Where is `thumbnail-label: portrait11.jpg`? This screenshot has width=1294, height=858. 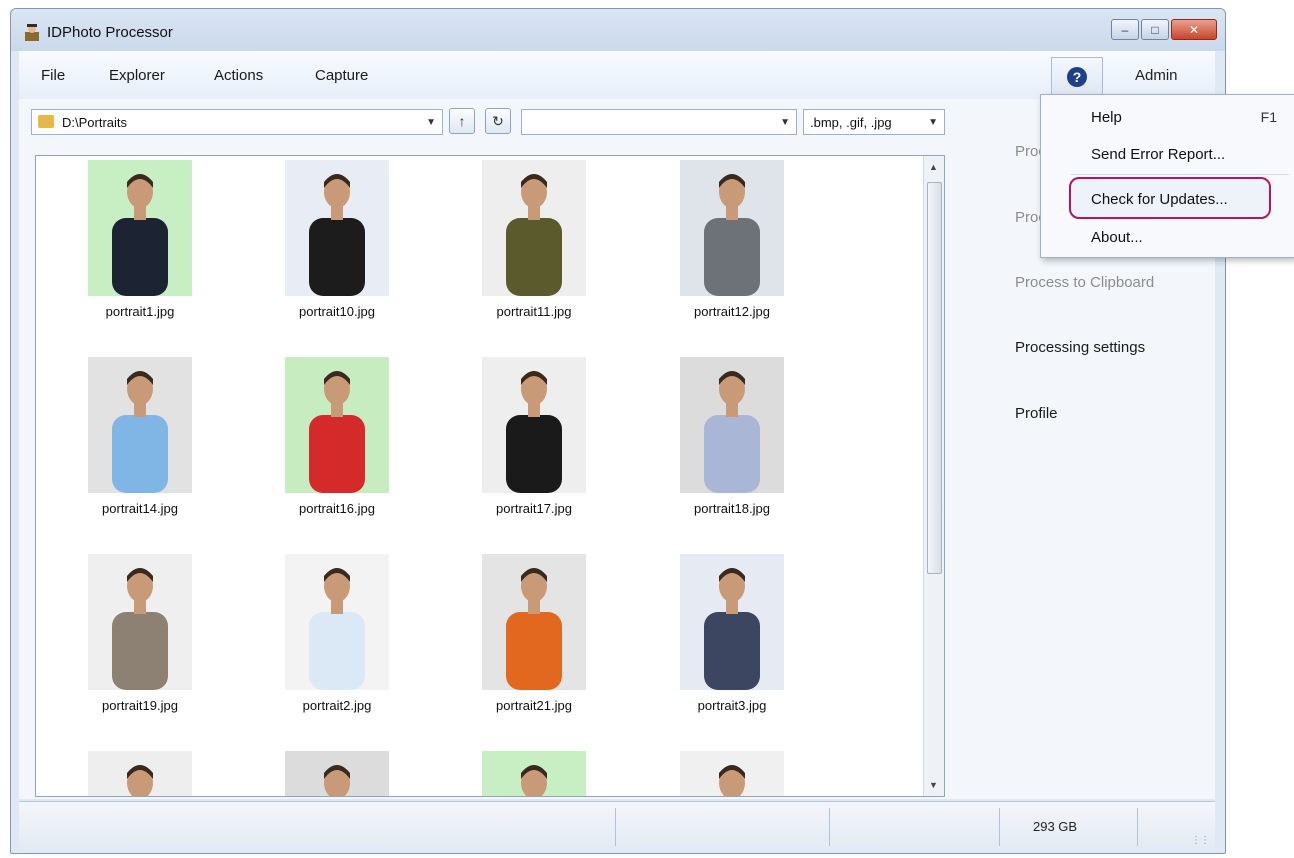
thumbnail-label: portrait11.jpg is located at coordinates (534, 311).